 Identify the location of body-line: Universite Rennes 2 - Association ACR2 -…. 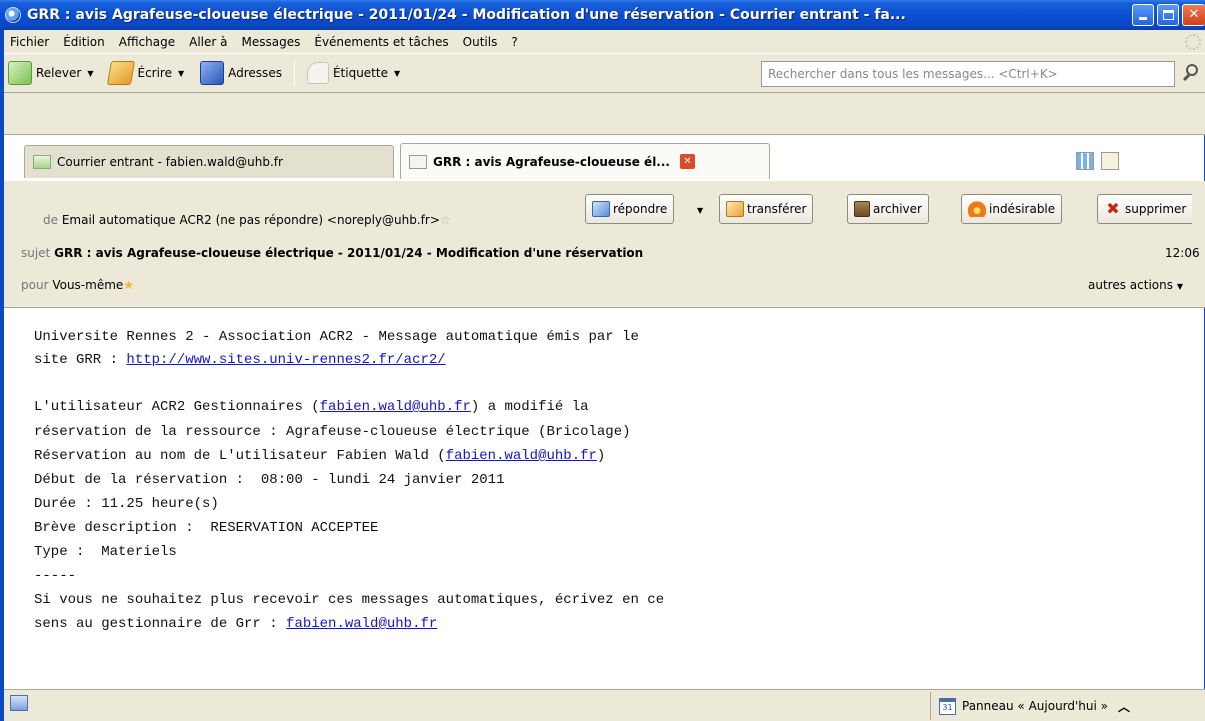
(336, 337).